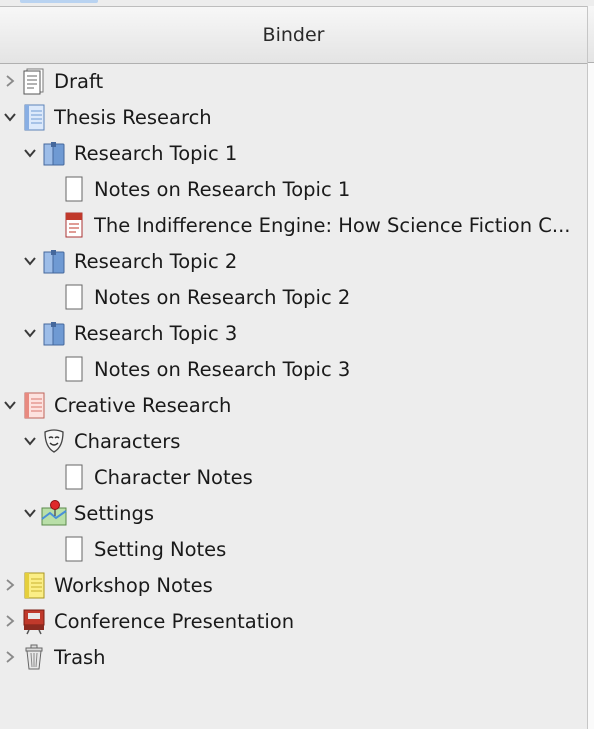  I want to click on binder-item-notes-topic-3: Notes on Research Topic 3, so click(293, 369).